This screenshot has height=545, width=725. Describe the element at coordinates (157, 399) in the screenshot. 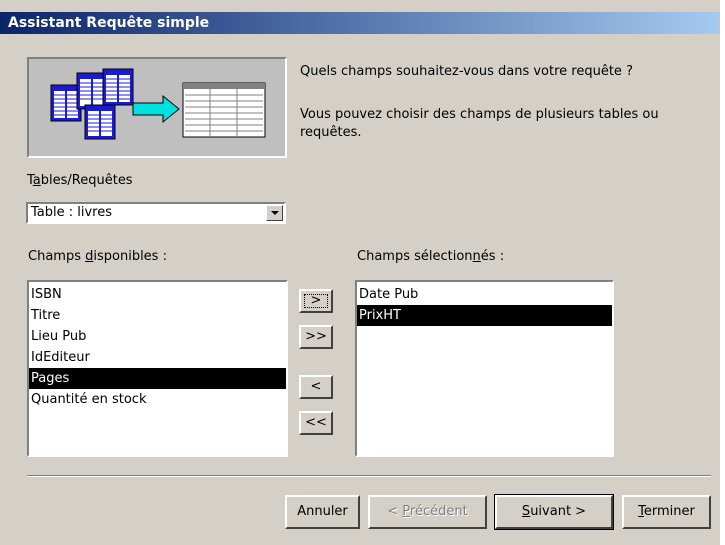

I see `list-item: Quantité en stock` at that location.